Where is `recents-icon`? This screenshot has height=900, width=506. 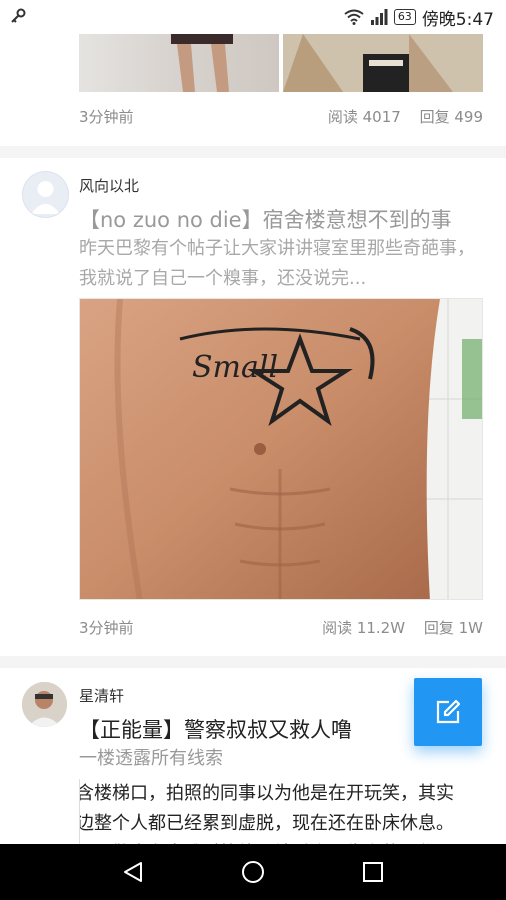 recents-icon is located at coordinates (373, 872).